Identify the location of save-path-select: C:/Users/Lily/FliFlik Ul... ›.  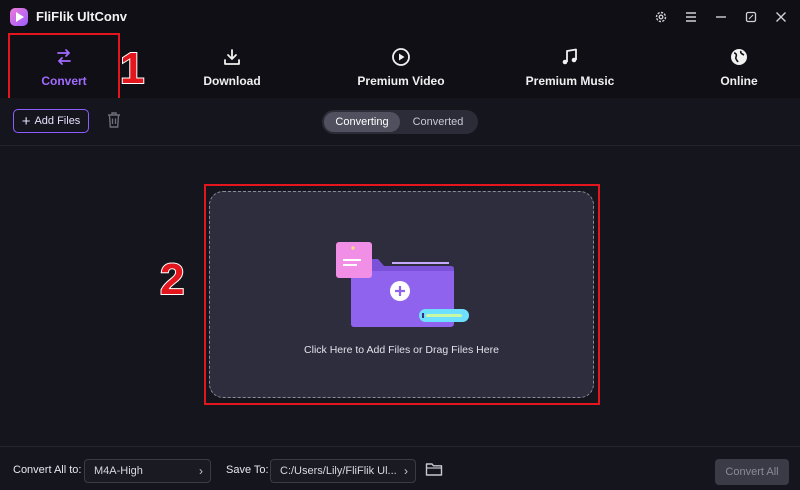
(343, 471).